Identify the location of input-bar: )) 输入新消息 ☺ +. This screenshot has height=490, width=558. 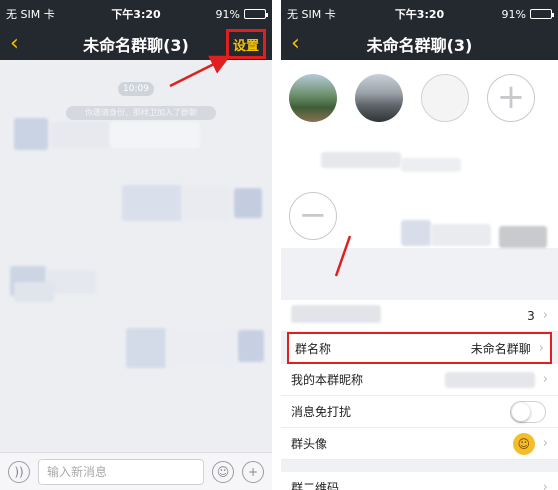
(136, 471).